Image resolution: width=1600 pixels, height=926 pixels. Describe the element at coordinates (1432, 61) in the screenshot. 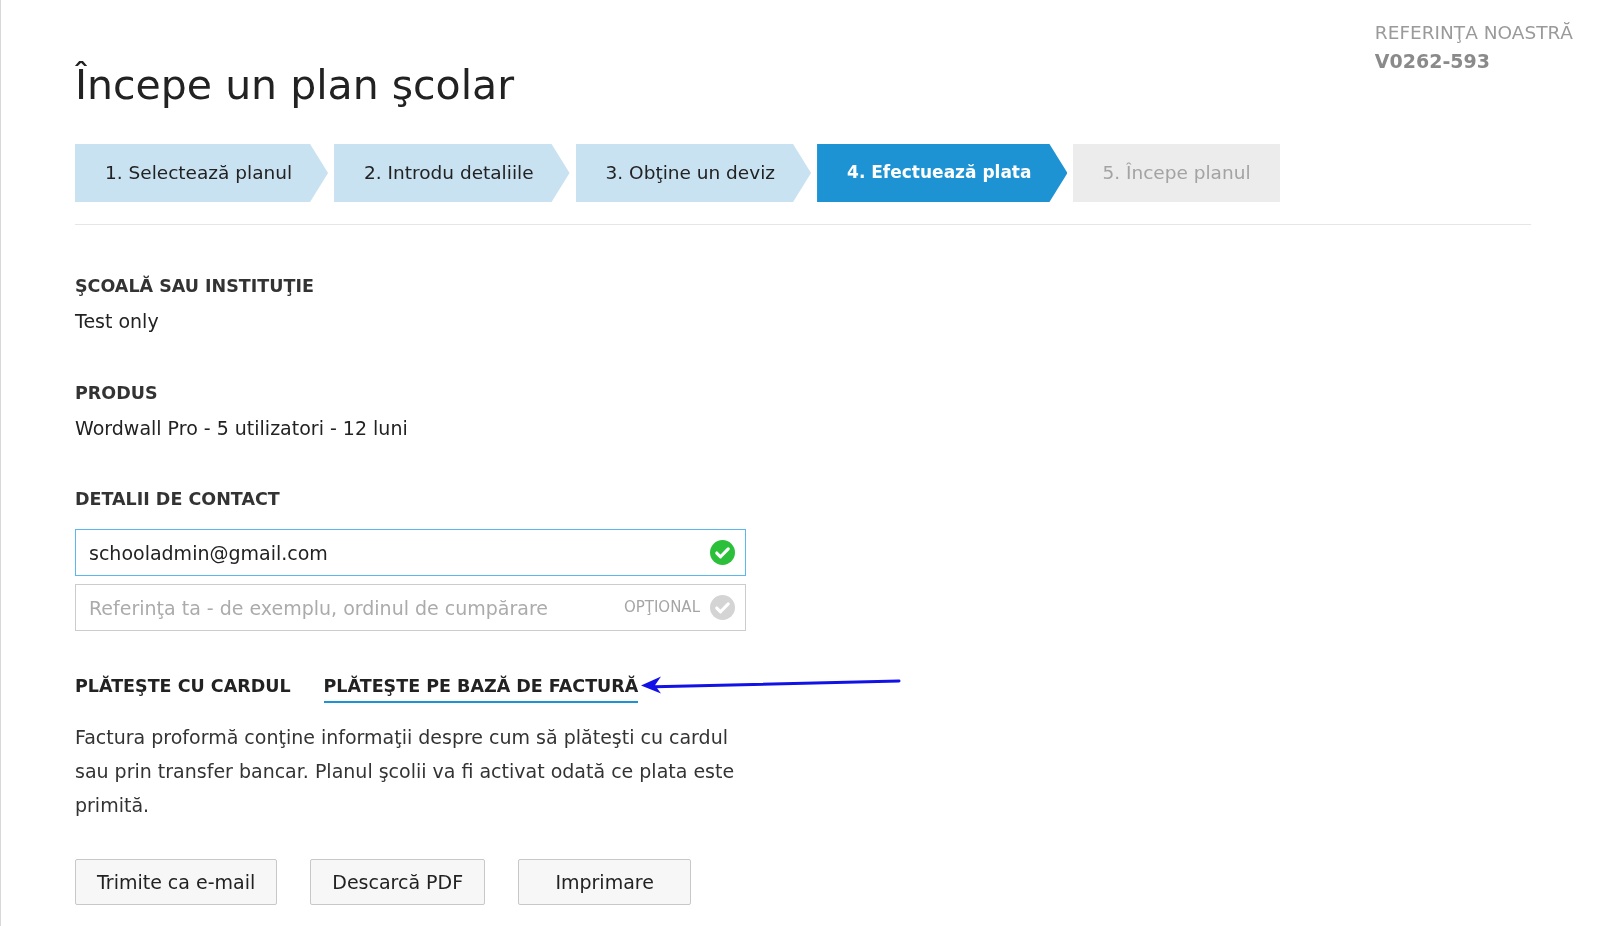

I see `reference-number: V0262-593` at that location.